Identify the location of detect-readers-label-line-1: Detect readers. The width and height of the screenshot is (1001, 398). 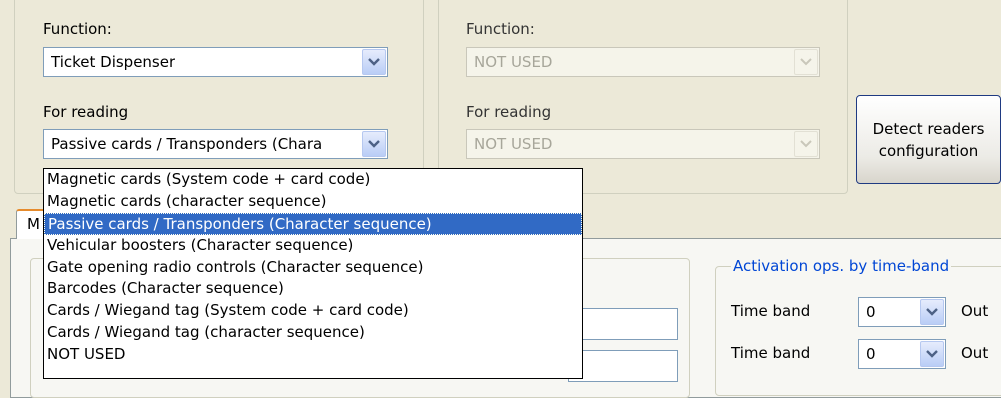
(928, 128).